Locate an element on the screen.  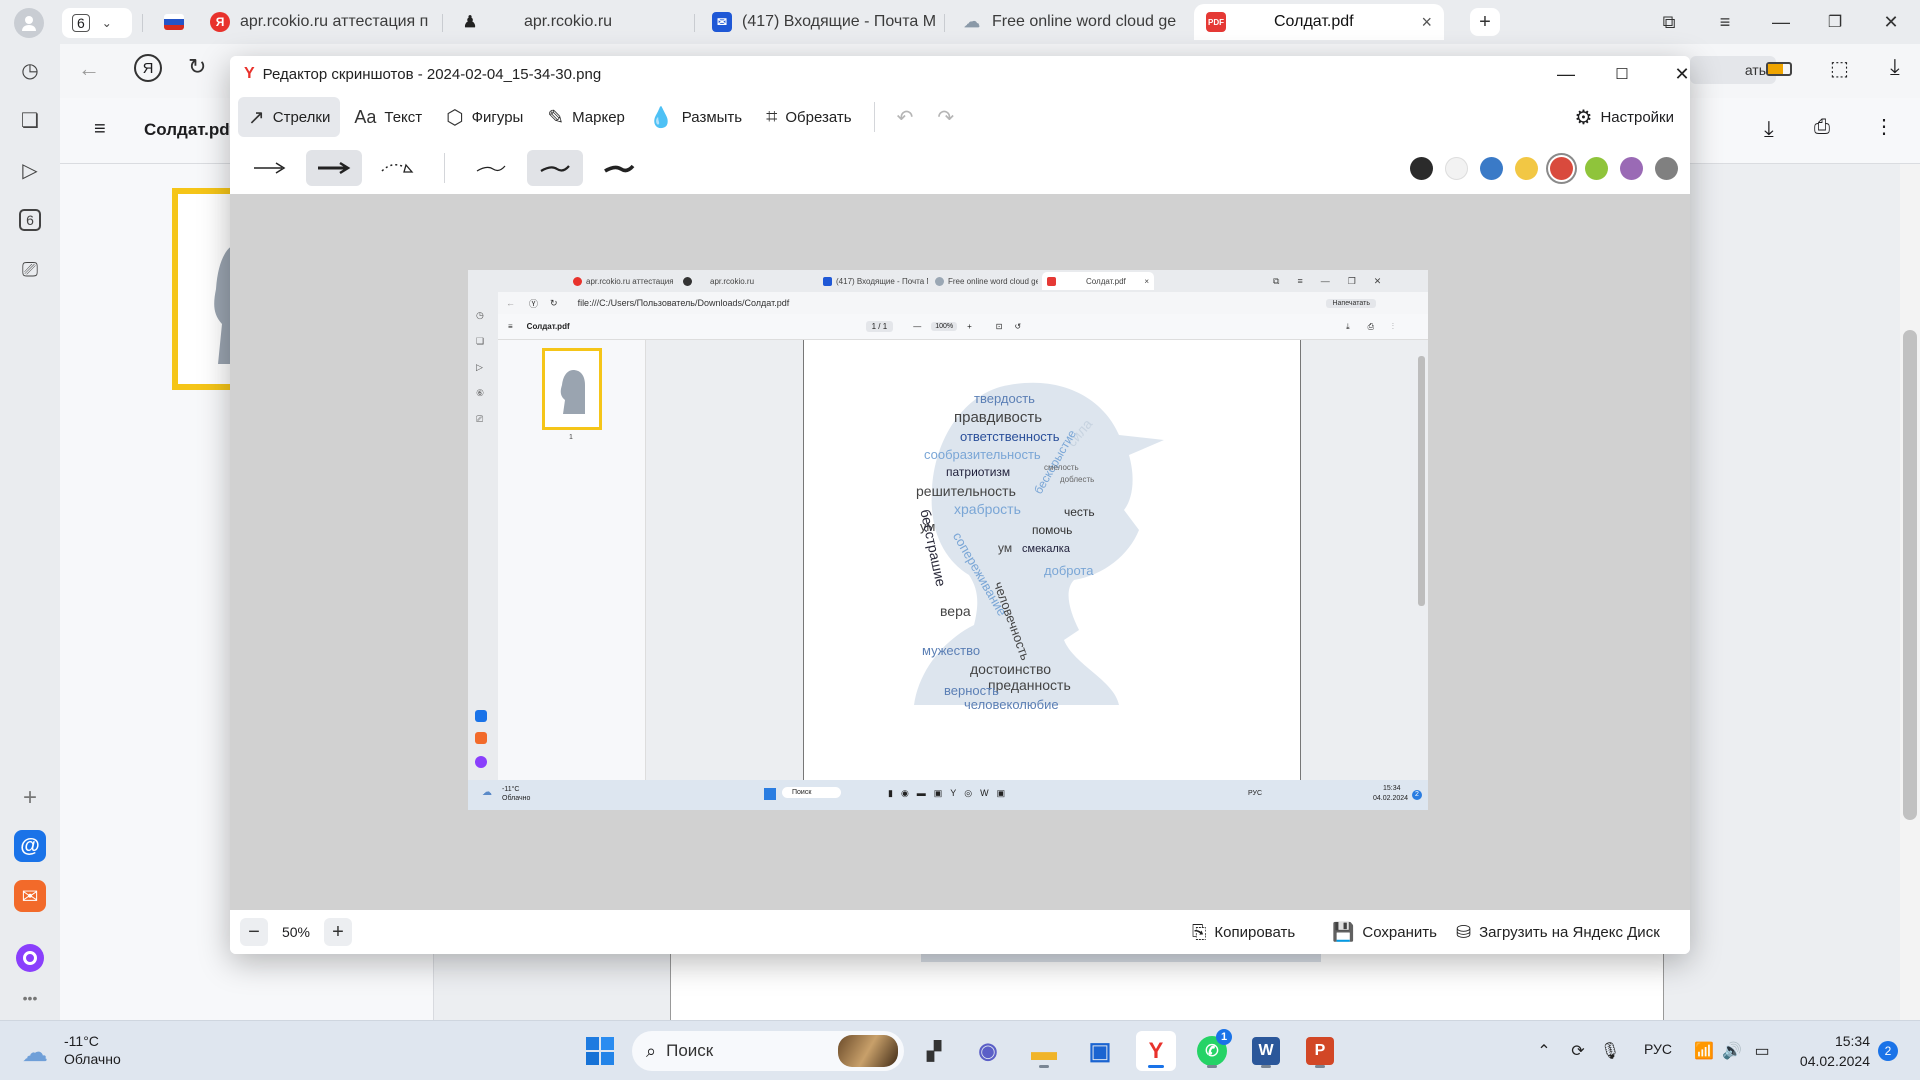
shot-notif: 2 is located at coordinates (1417, 795).